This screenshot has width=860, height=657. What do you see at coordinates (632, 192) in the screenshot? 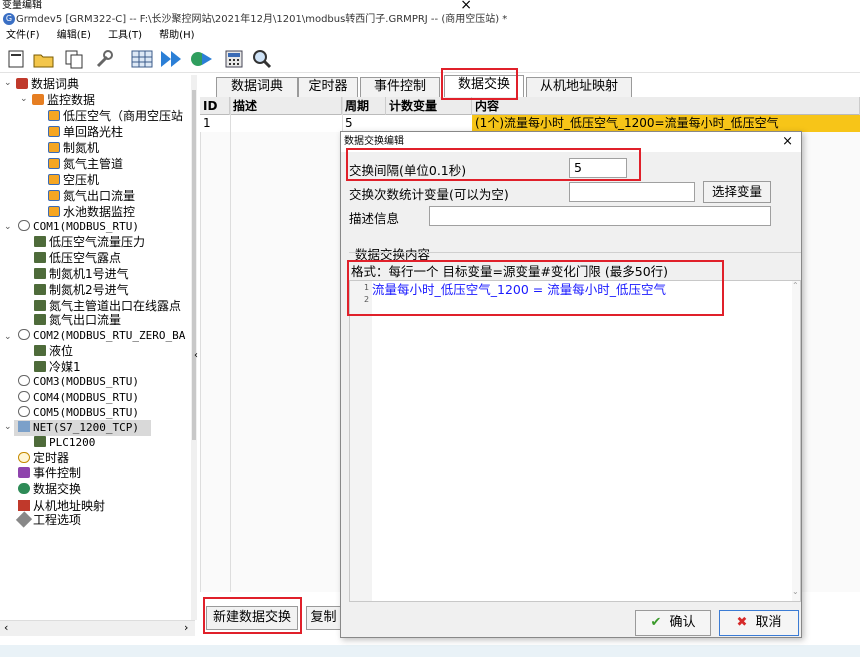
I see `counter-input` at bounding box center [632, 192].